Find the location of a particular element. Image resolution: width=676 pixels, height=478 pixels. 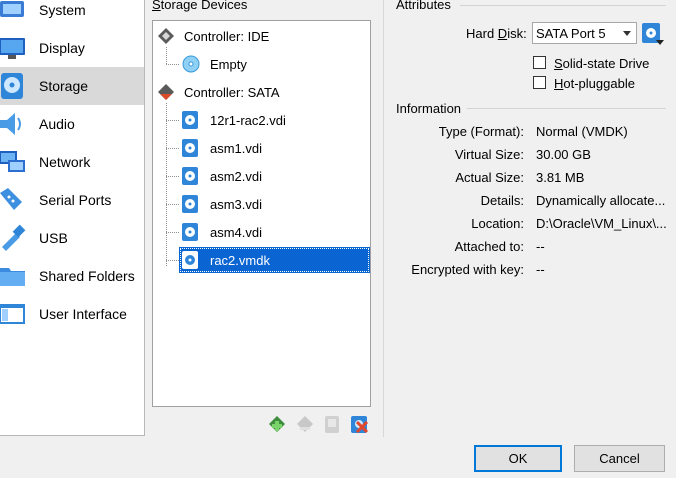

sidebar-item-label: Display is located at coordinates (62, 48).